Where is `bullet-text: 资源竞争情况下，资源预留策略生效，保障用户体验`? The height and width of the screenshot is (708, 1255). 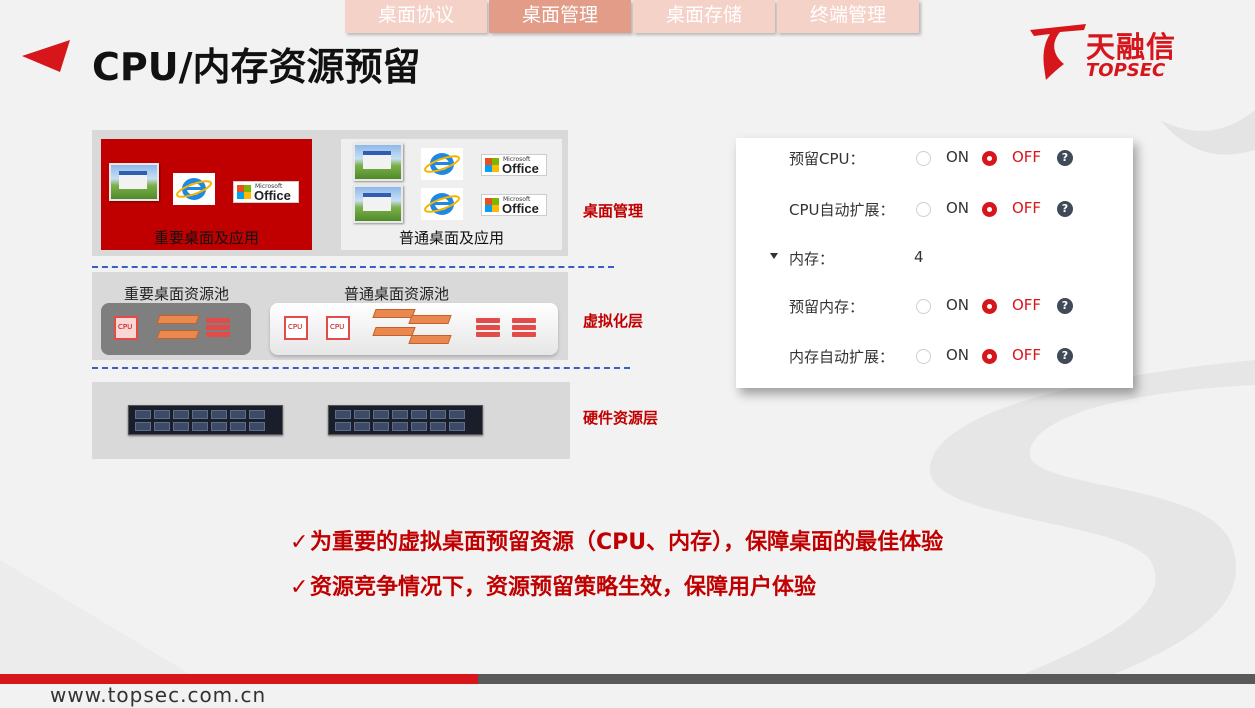 bullet-text: 资源竞争情况下，资源预留策略生效，保障用户体验 is located at coordinates (563, 587).